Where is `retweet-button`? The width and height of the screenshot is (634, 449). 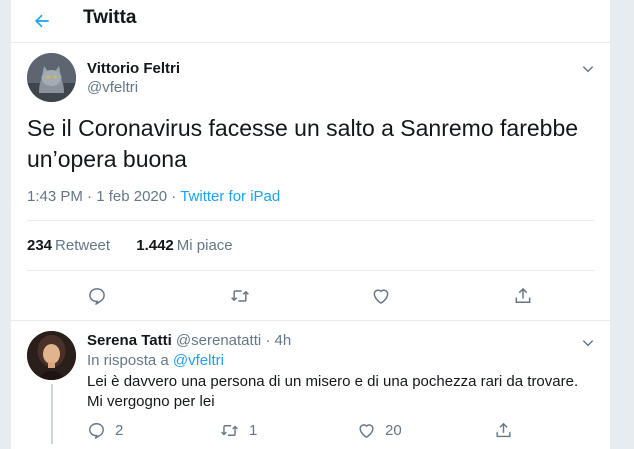 retweet-button is located at coordinates (240, 296).